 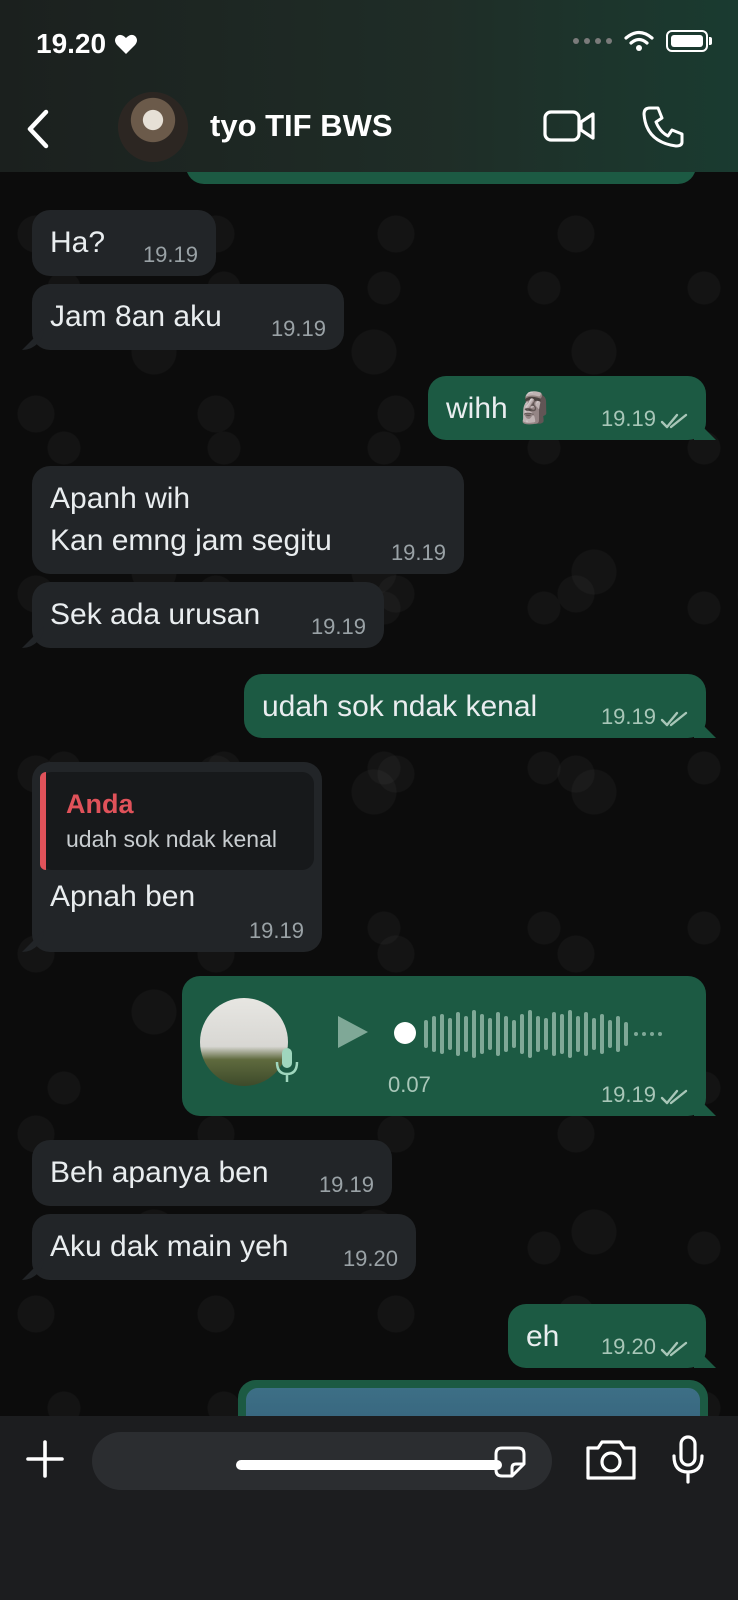 I want to click on voice-message-bubble: 0.07 19.19, so click(x=444, y=1046).